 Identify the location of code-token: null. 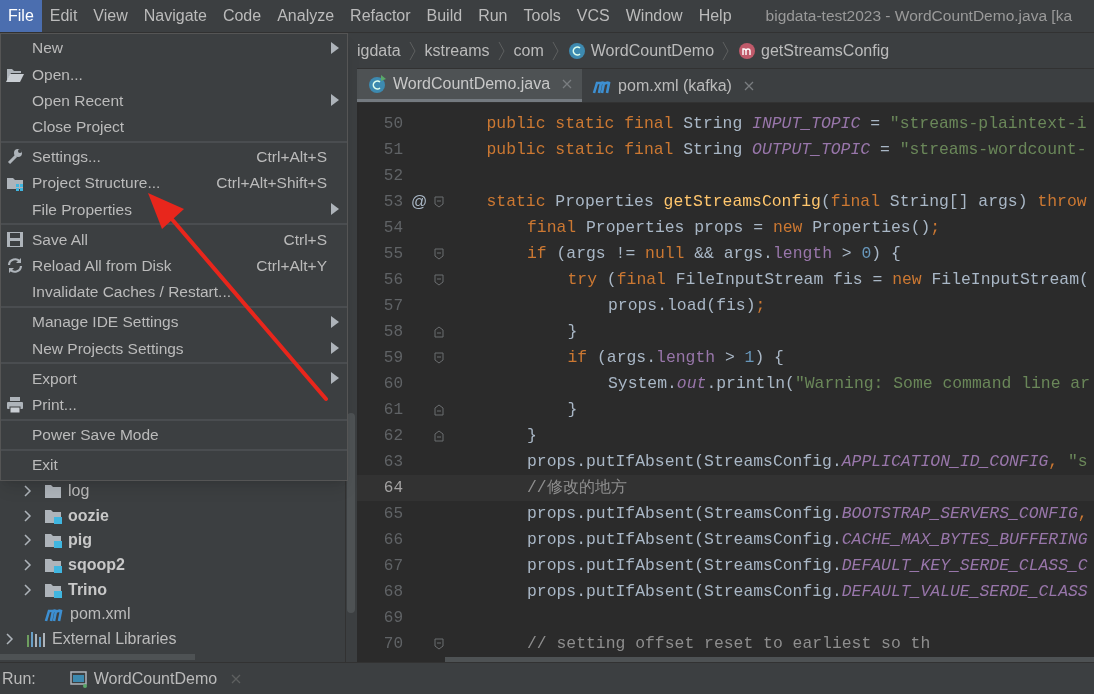
(665, 253).